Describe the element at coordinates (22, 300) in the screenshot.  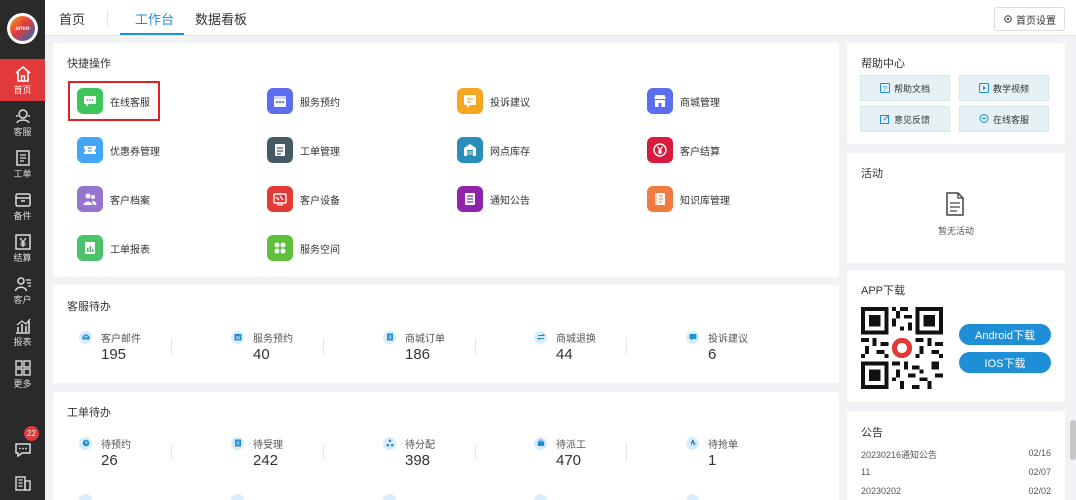
I see `sidebar-item-label: 客户` at that location.